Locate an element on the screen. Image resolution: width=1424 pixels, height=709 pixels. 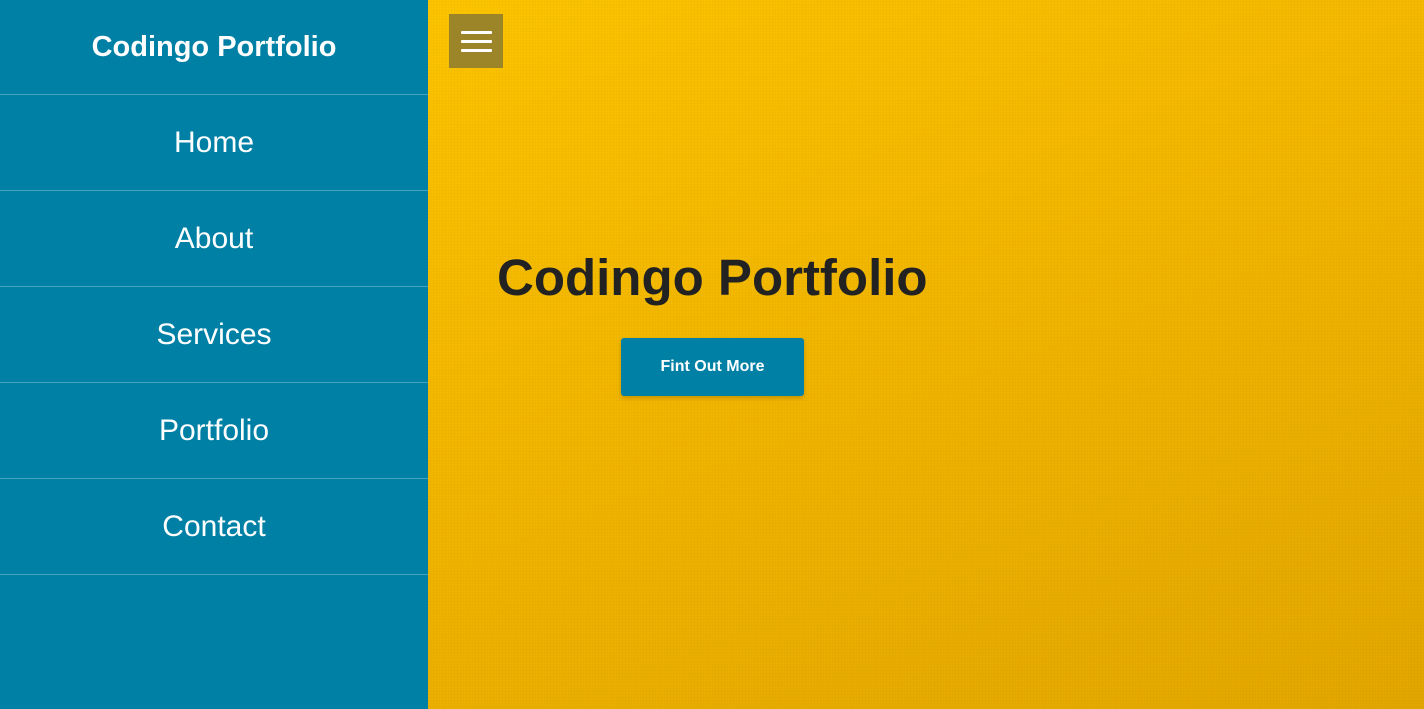
sidebar-item-label: Home is located at coordinates (214, 142).